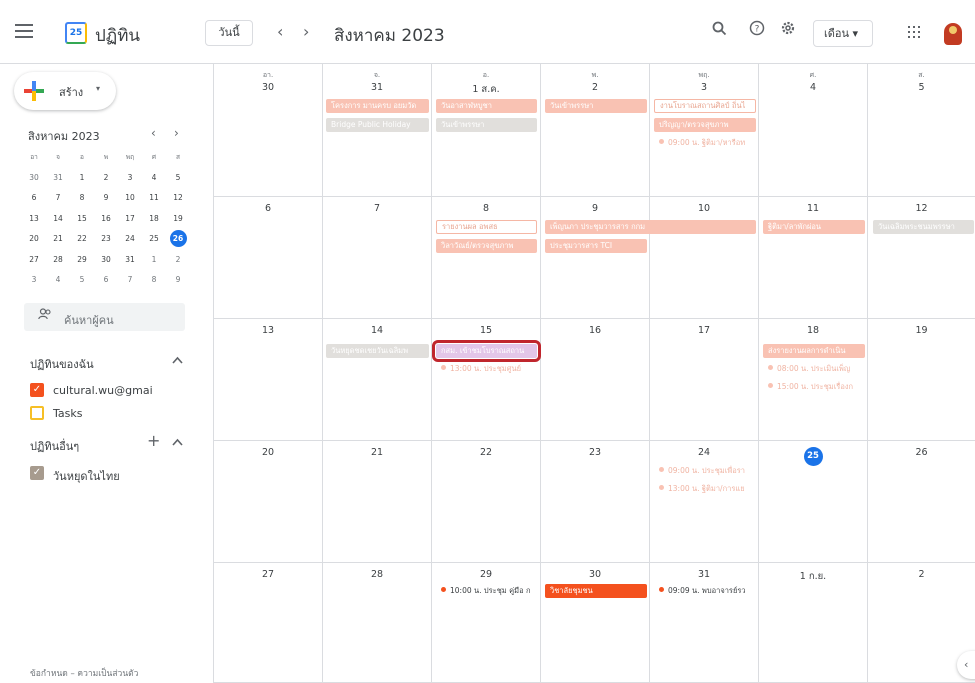 The height and width of the screenshot is (683, 975). What do you see at coordinates (843, 33) in the screenshot?
I see `view-selector-dropdown: เดือน ▾` at bounding box center [843, 33].